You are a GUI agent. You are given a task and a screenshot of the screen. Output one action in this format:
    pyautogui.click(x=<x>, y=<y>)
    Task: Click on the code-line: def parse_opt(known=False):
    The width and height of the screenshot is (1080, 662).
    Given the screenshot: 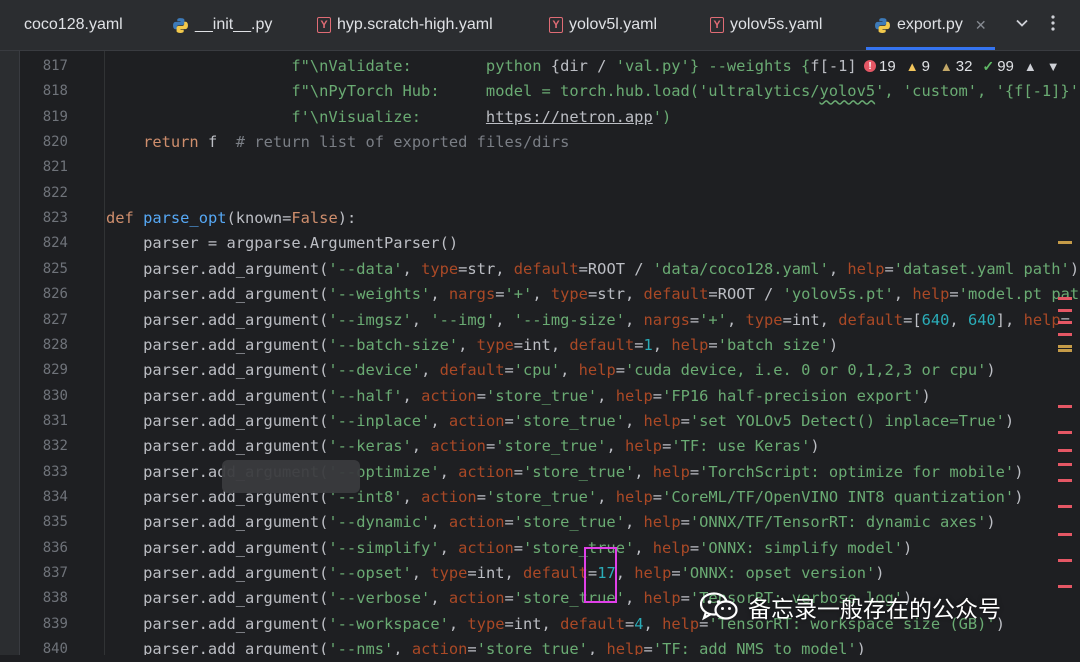 What is the action you would take?
    pyautogui.click(x=231, y=218)
    